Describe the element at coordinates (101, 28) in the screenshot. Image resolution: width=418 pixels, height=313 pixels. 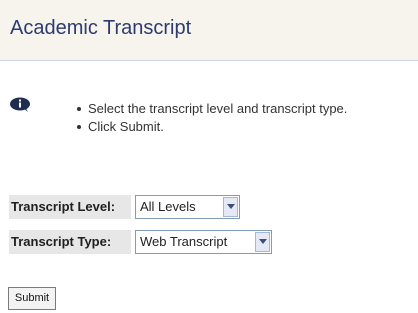
I see `page-title: Academic Transcript` at that location.